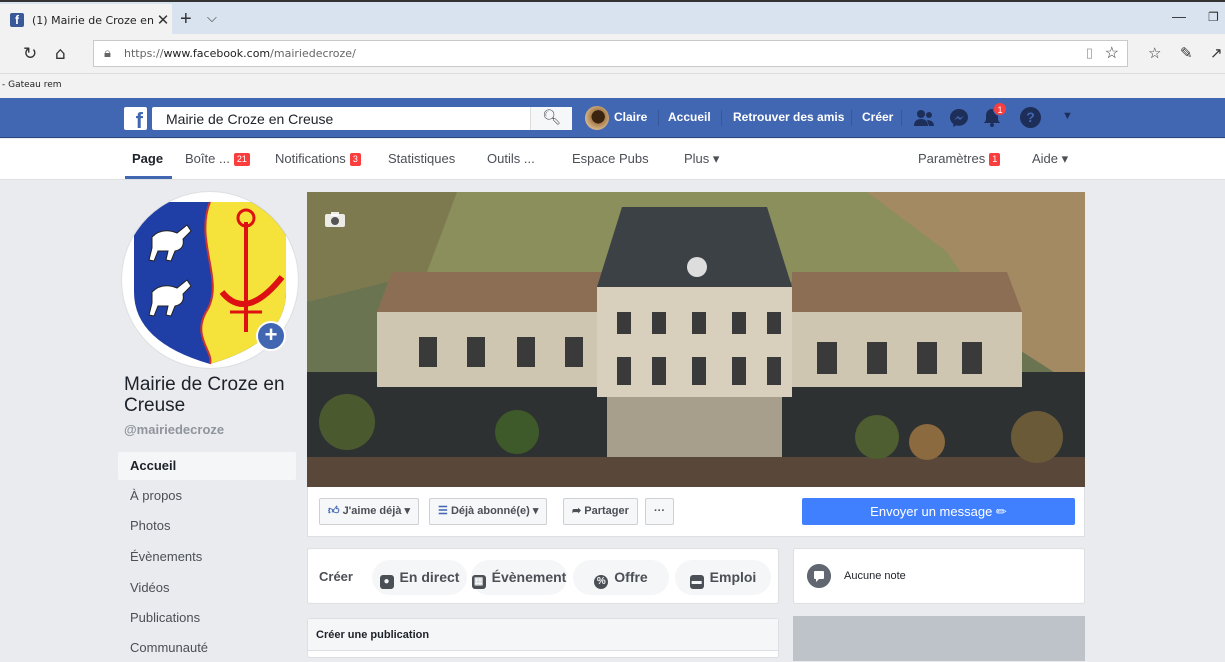  I want to click on notification-count-badge: 1, so click(1000, 109).